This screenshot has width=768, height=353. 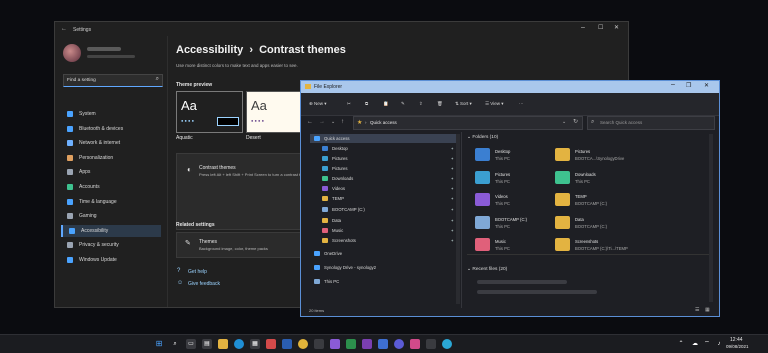 I want to click on start-icon: ⊞, so click(x=159, y=344).